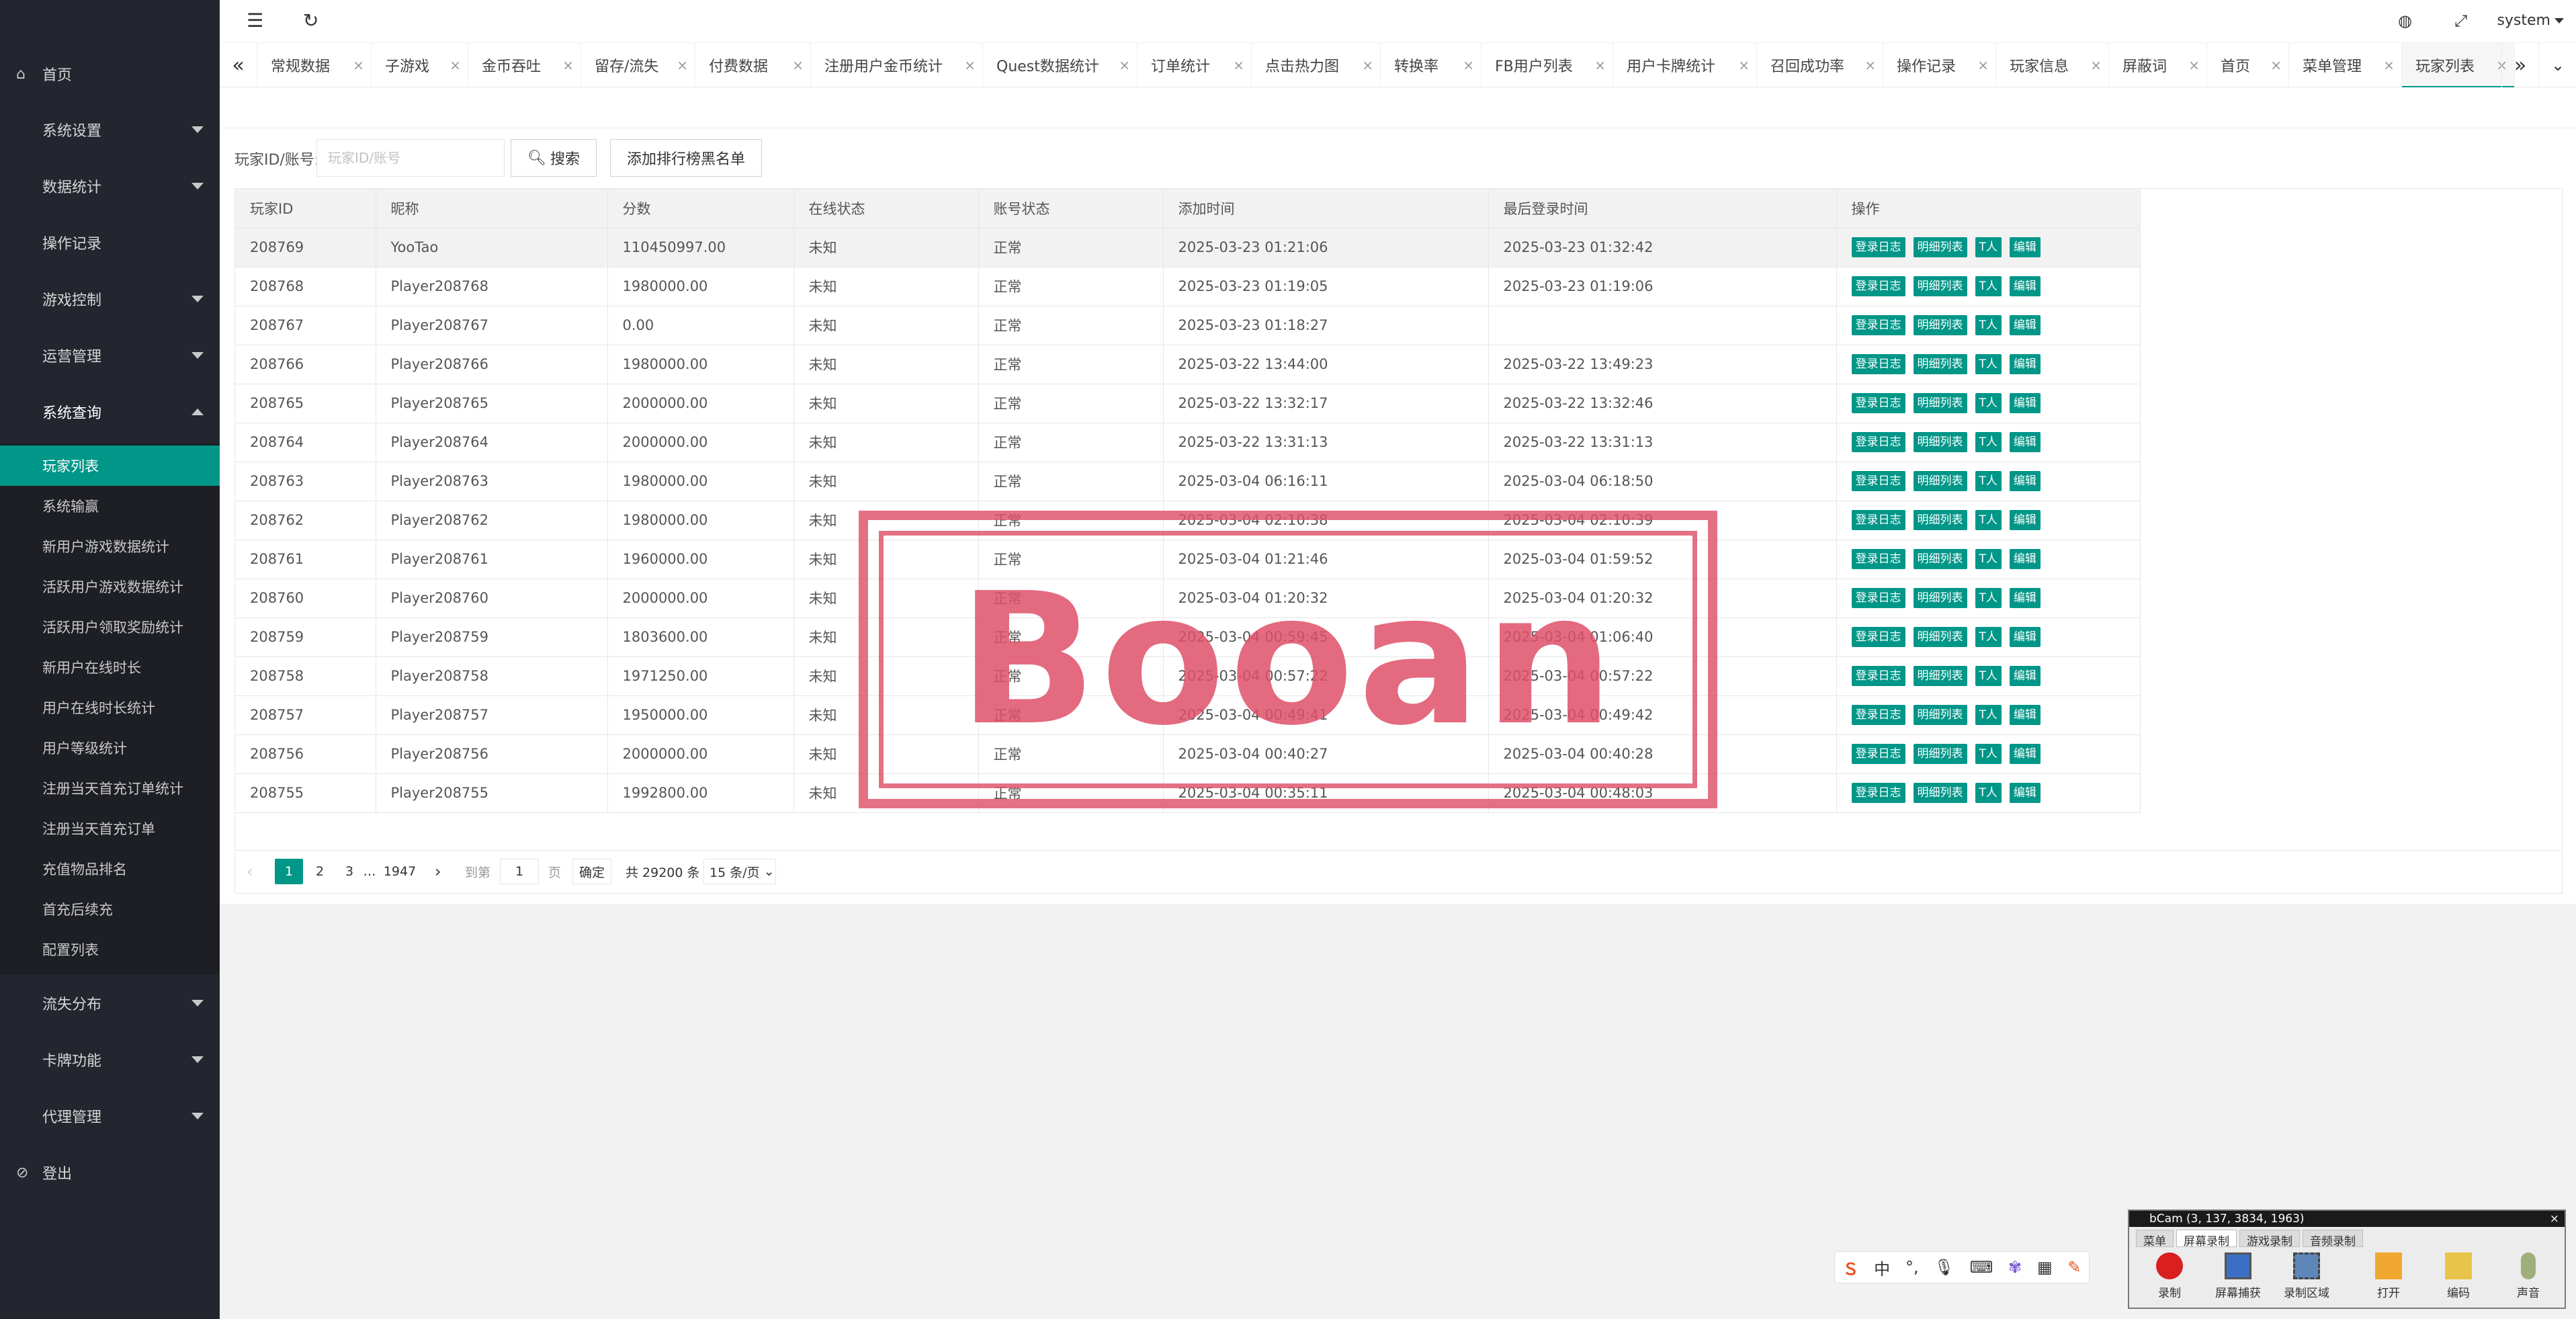 This screenshot has width=2576, height=1319. What do you see at coordinates (110, 130) in the screenshot?
I see `sidebar-item-system-settings: 系统设置` at bounding box center [110, 130].